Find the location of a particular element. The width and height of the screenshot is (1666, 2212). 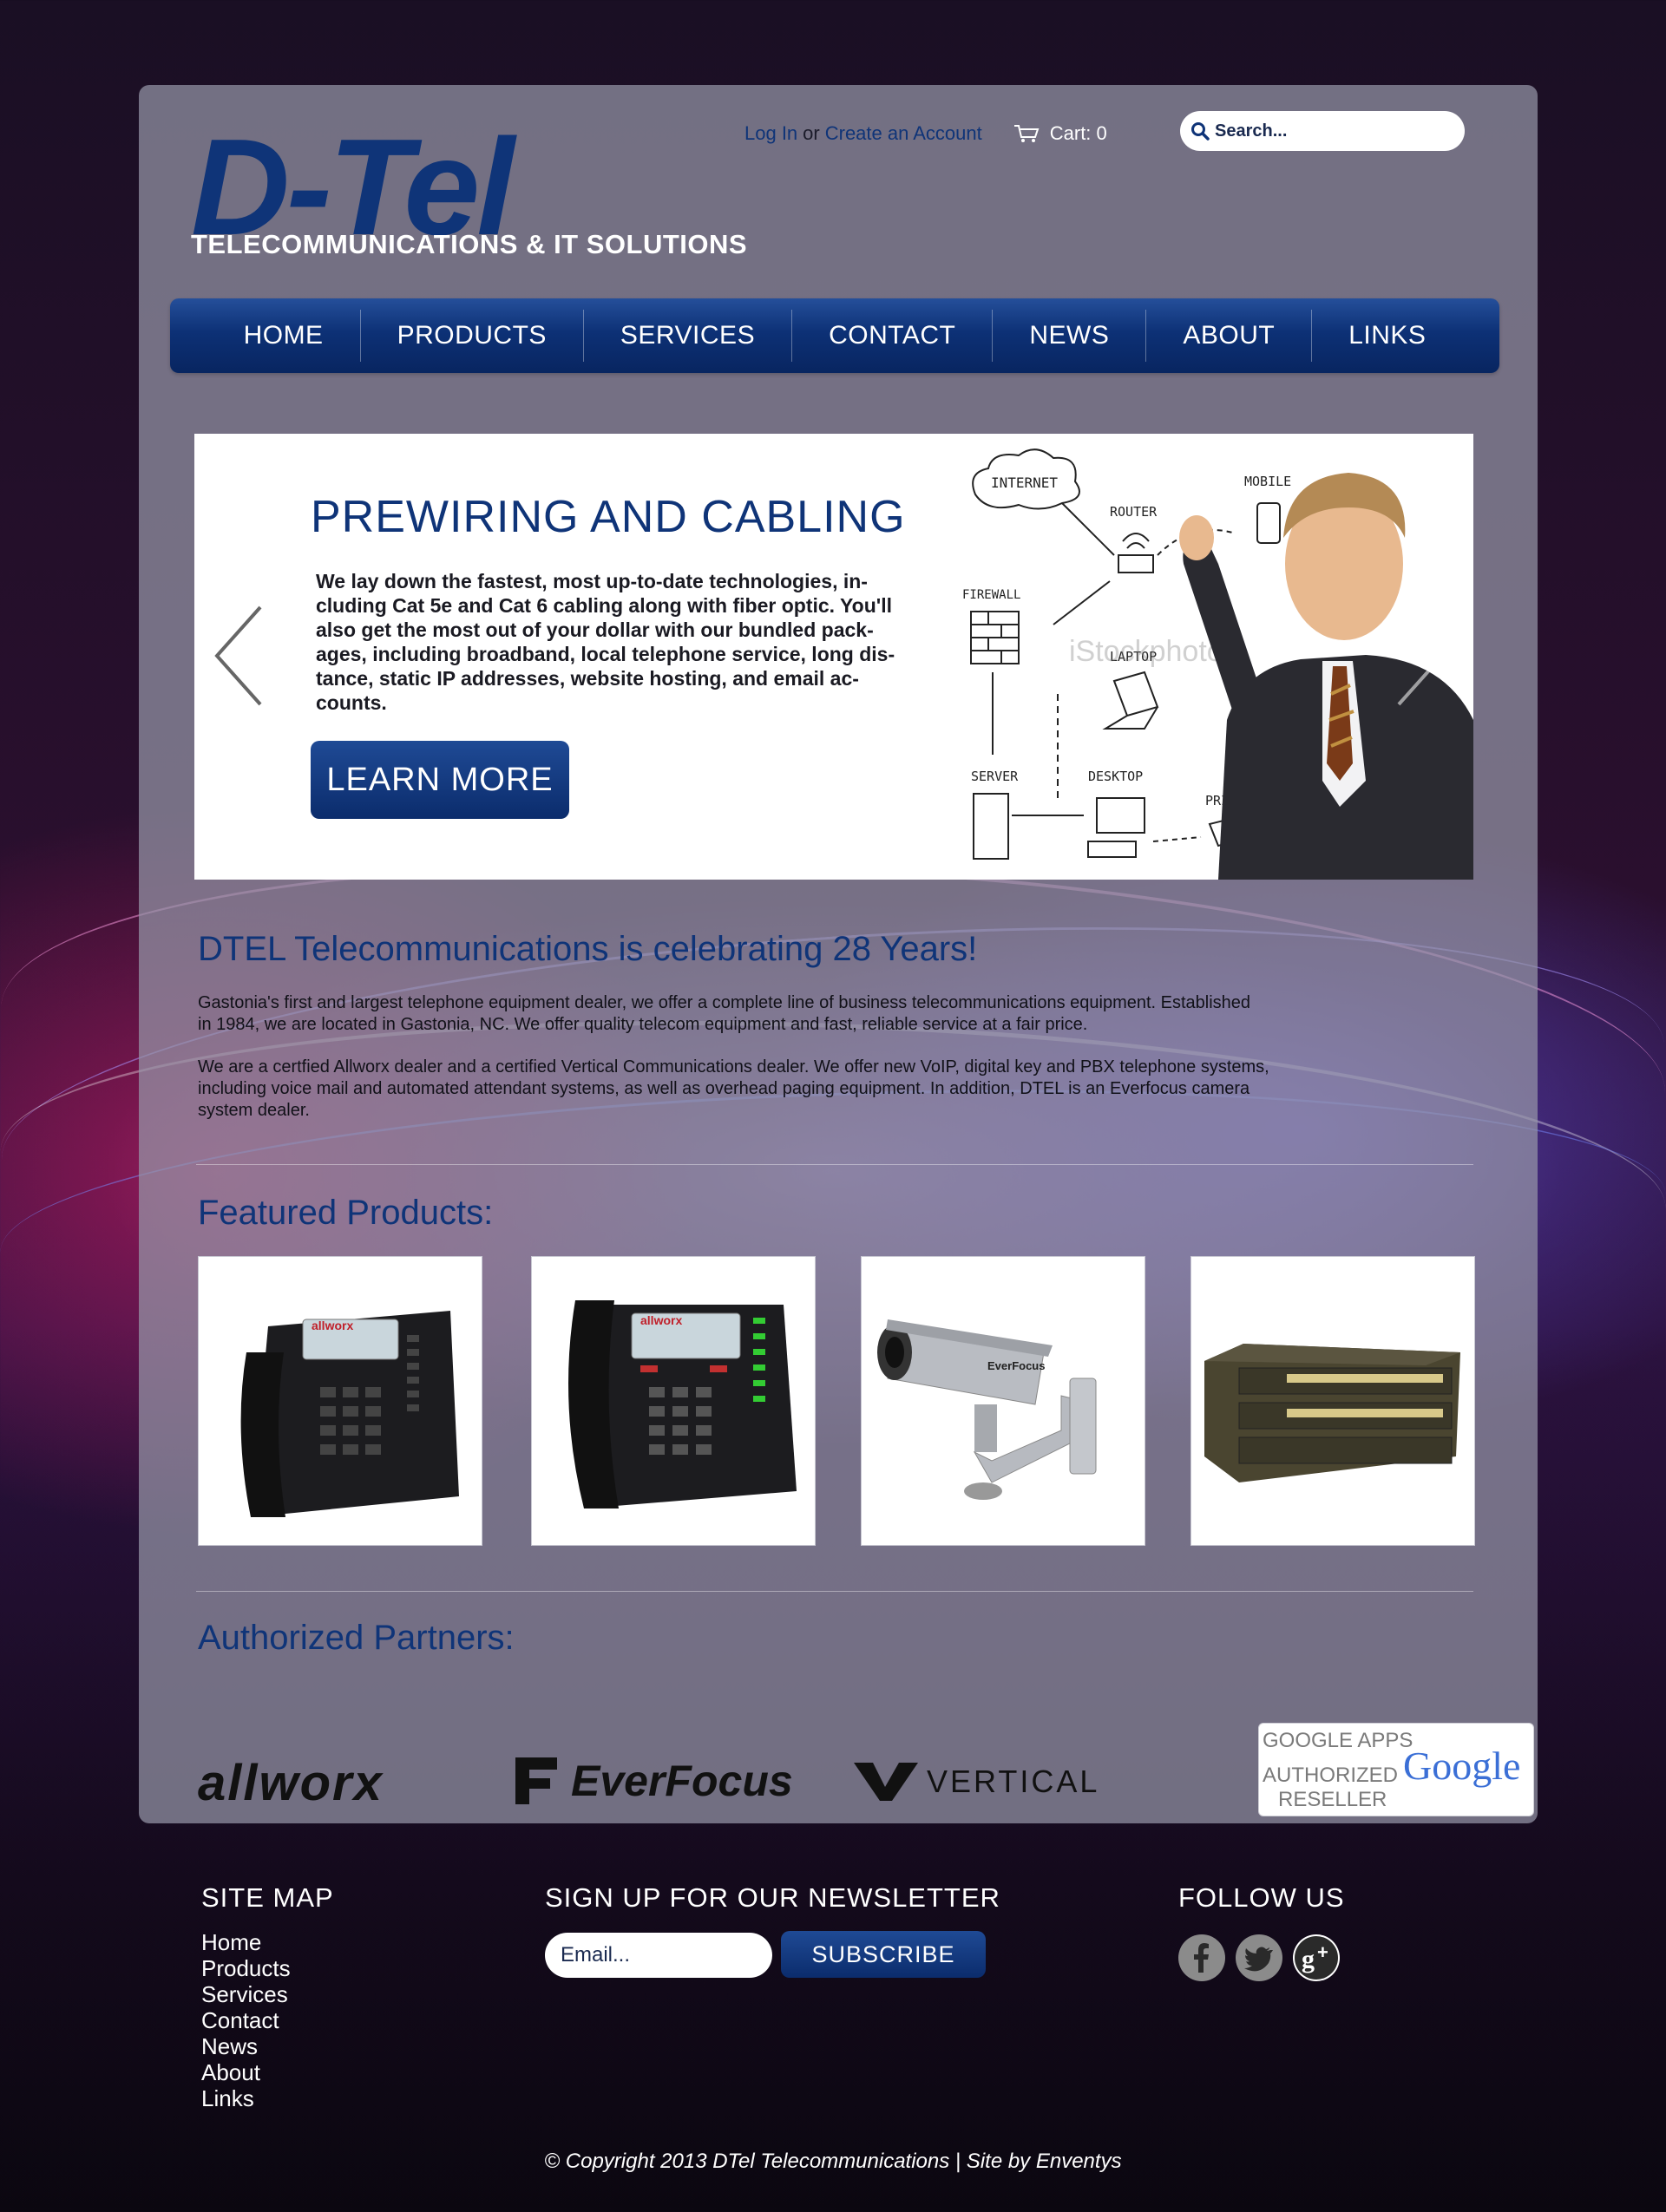

partners-heading: Authorized Partners: is located at coordinates (356, 1638).